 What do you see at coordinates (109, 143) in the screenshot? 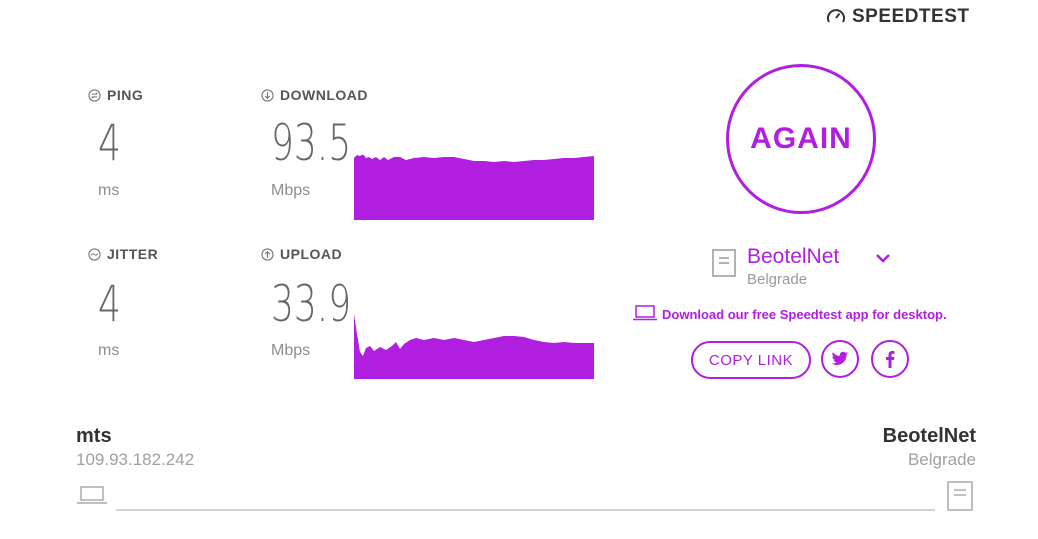
I see `ping-value: 4` at bounding box center [109, 143].